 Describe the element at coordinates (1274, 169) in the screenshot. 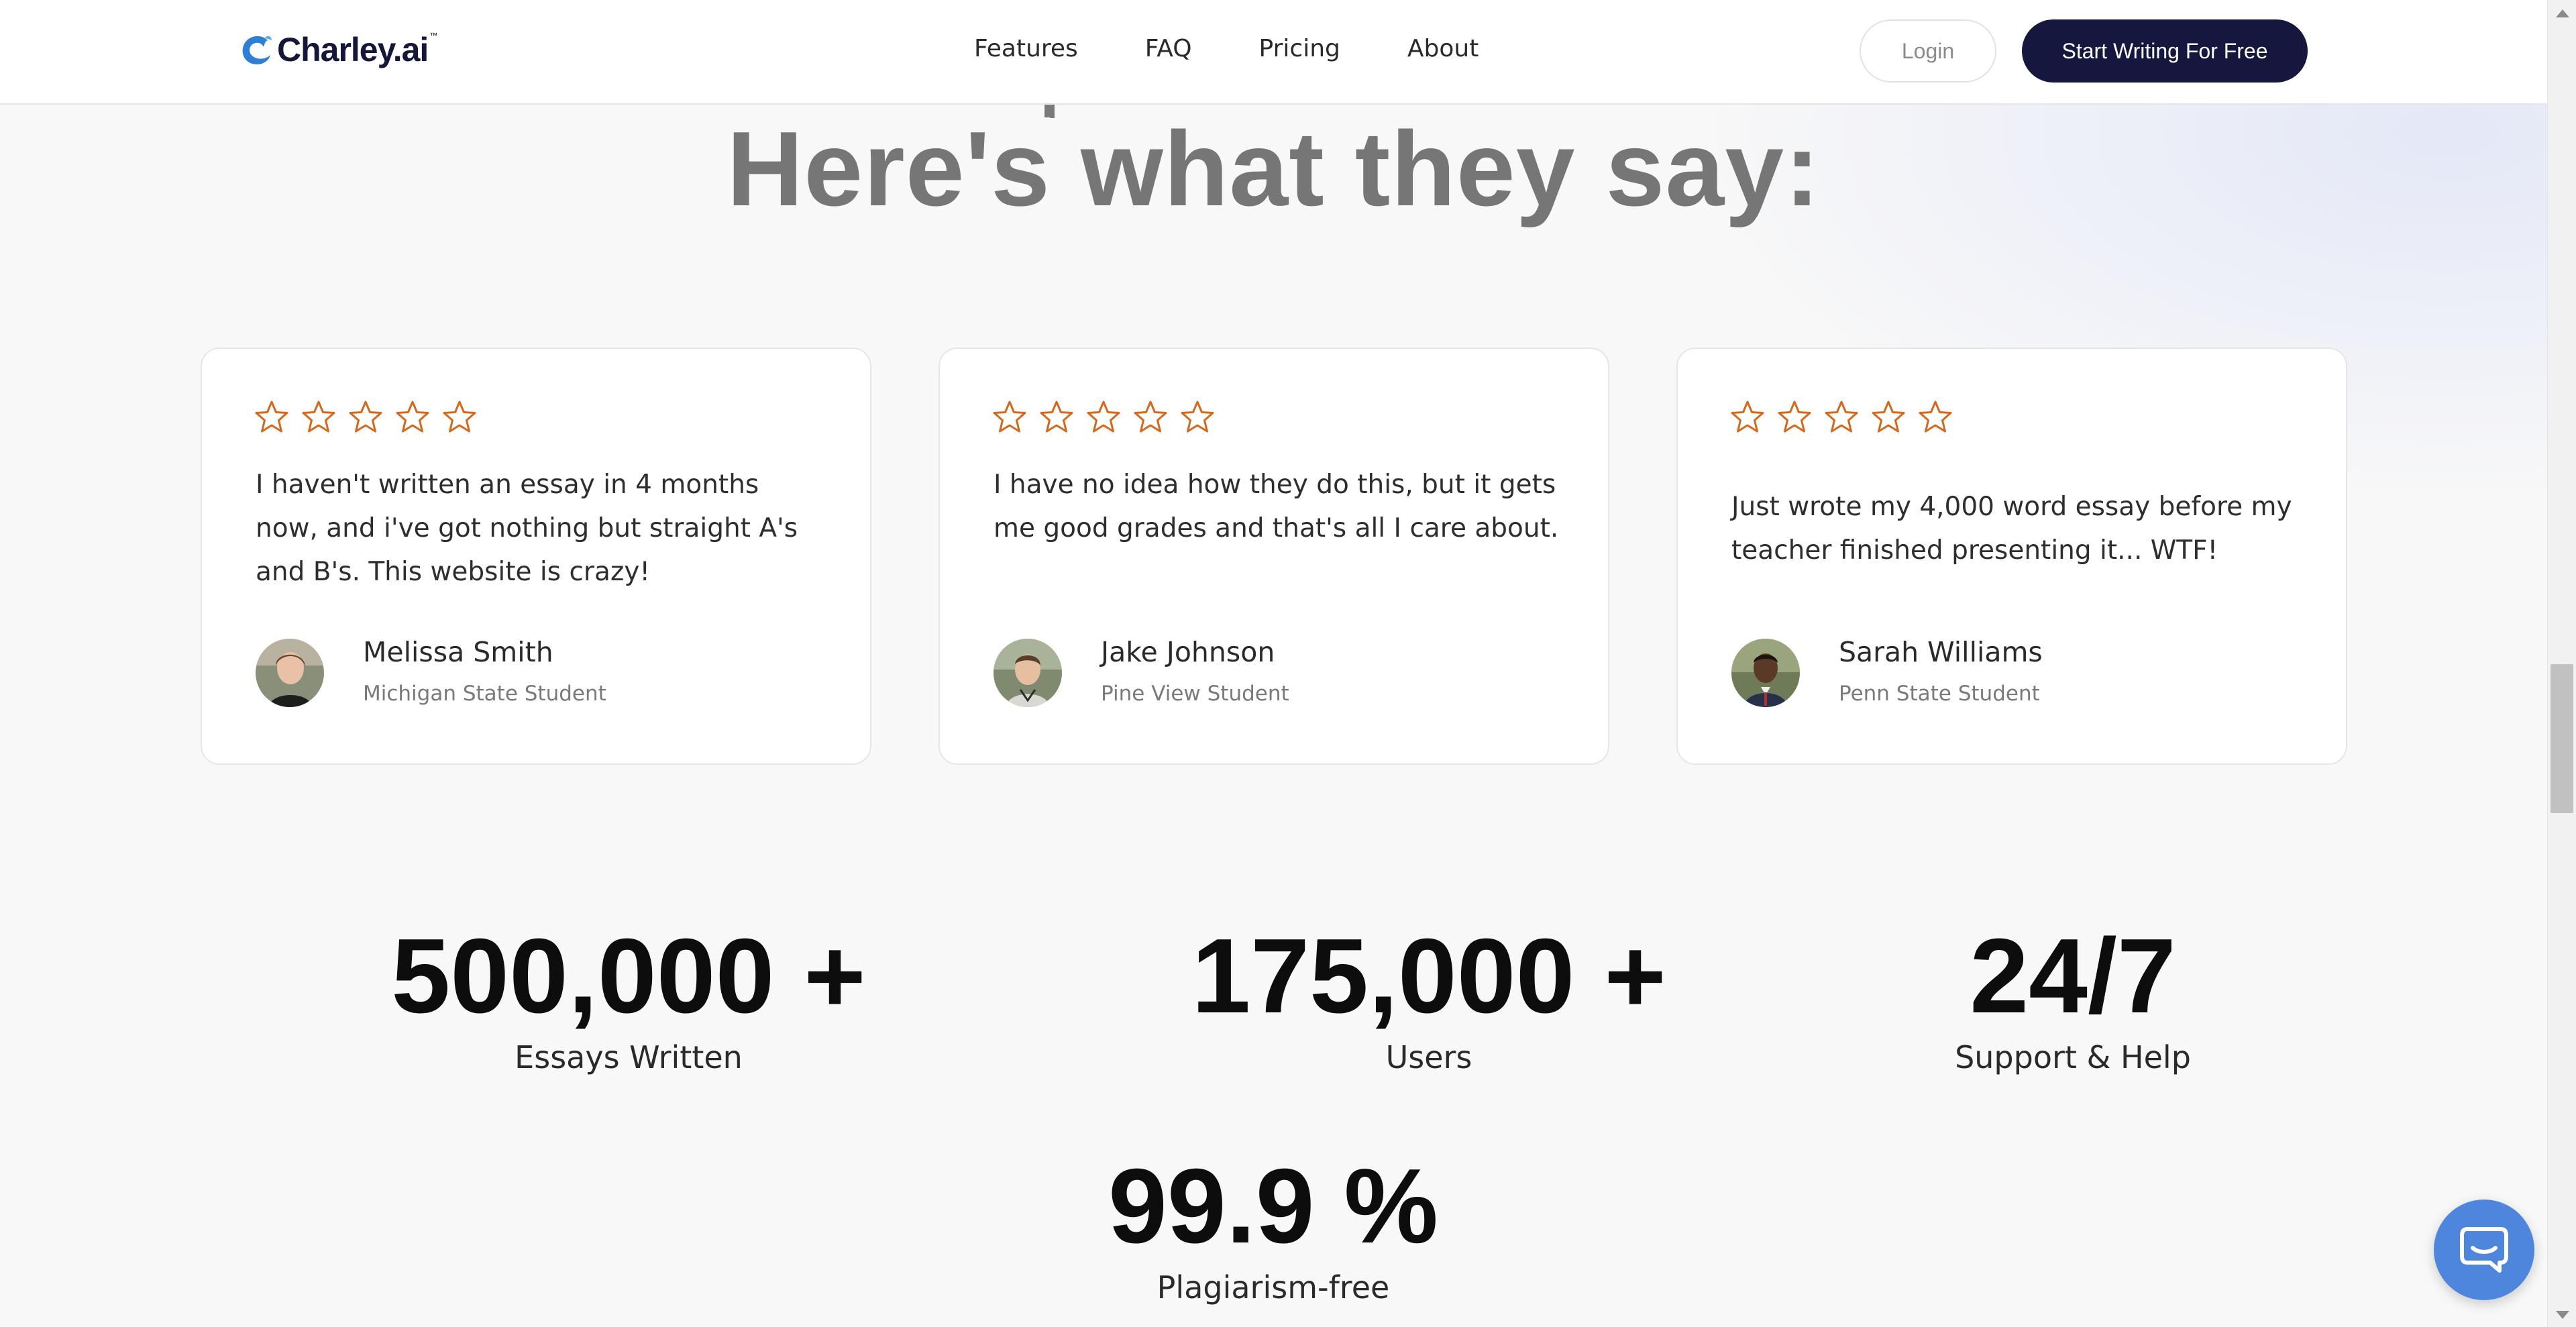

I see `testimonials-heading: Here's what they say:` at that location.